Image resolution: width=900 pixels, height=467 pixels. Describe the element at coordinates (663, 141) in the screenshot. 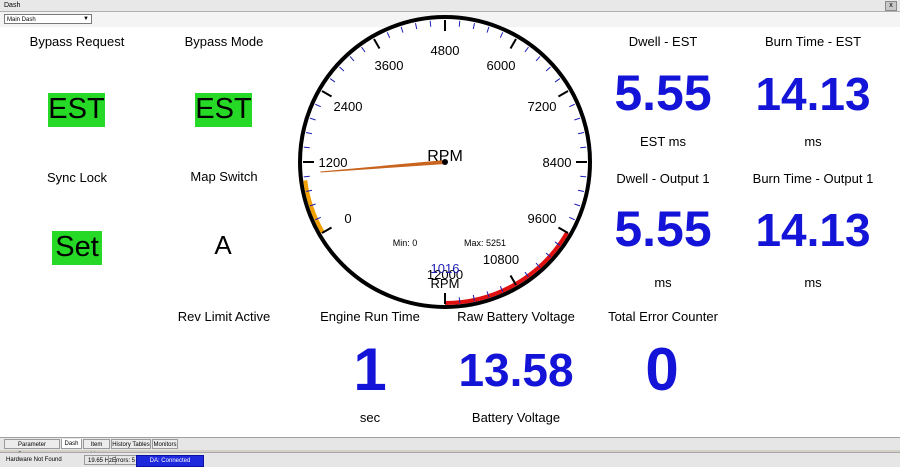

I see `dwell-est-unit: EST ms` at that location.